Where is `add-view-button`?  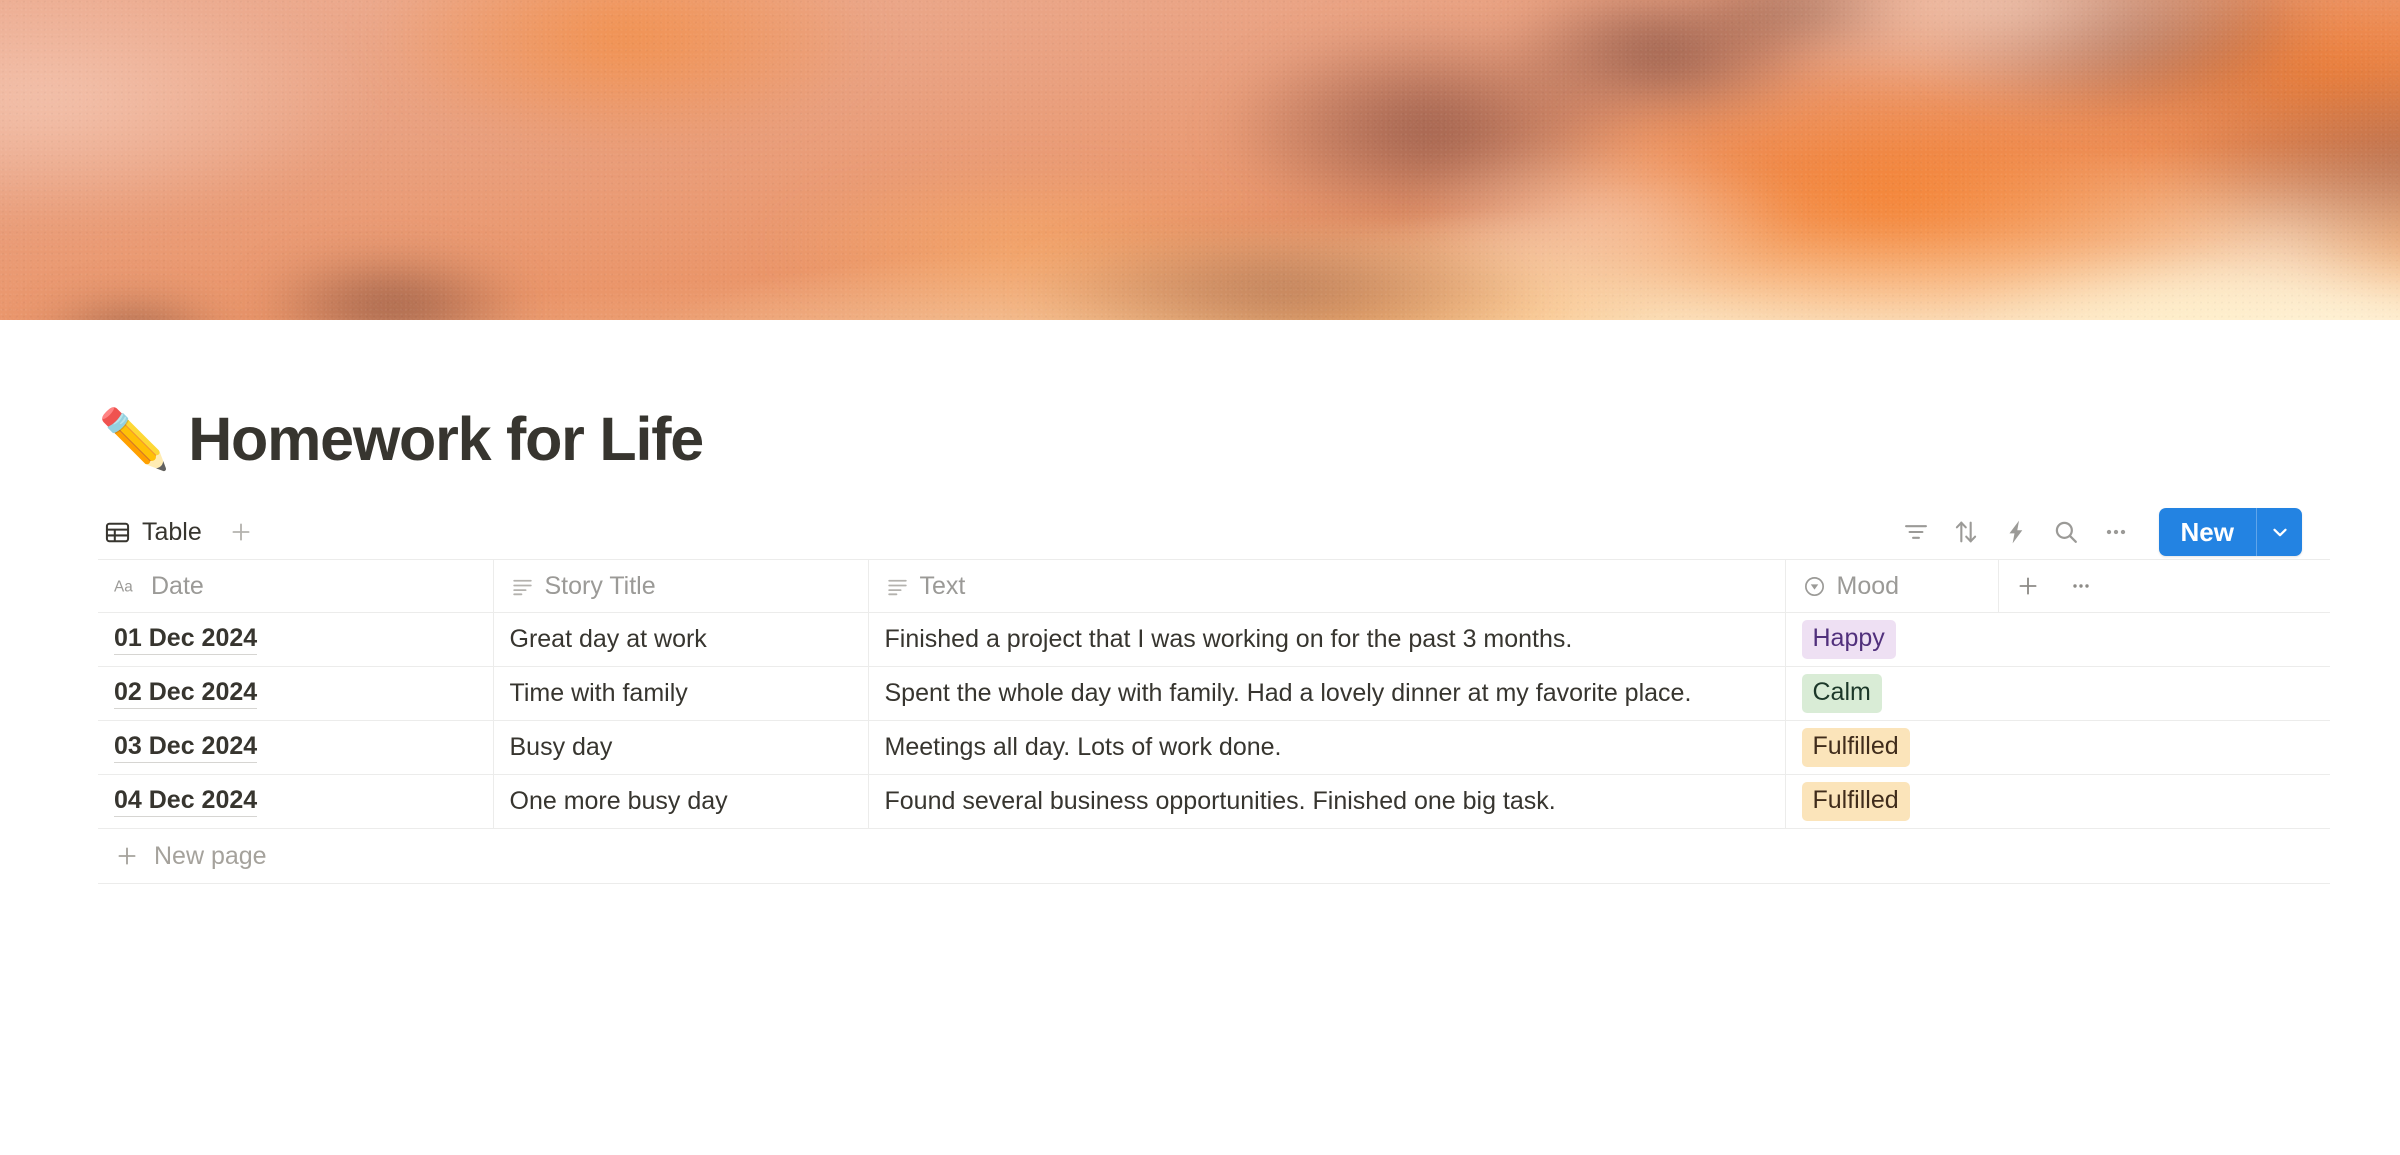 add-view-button is located at coordinates (241, 532).